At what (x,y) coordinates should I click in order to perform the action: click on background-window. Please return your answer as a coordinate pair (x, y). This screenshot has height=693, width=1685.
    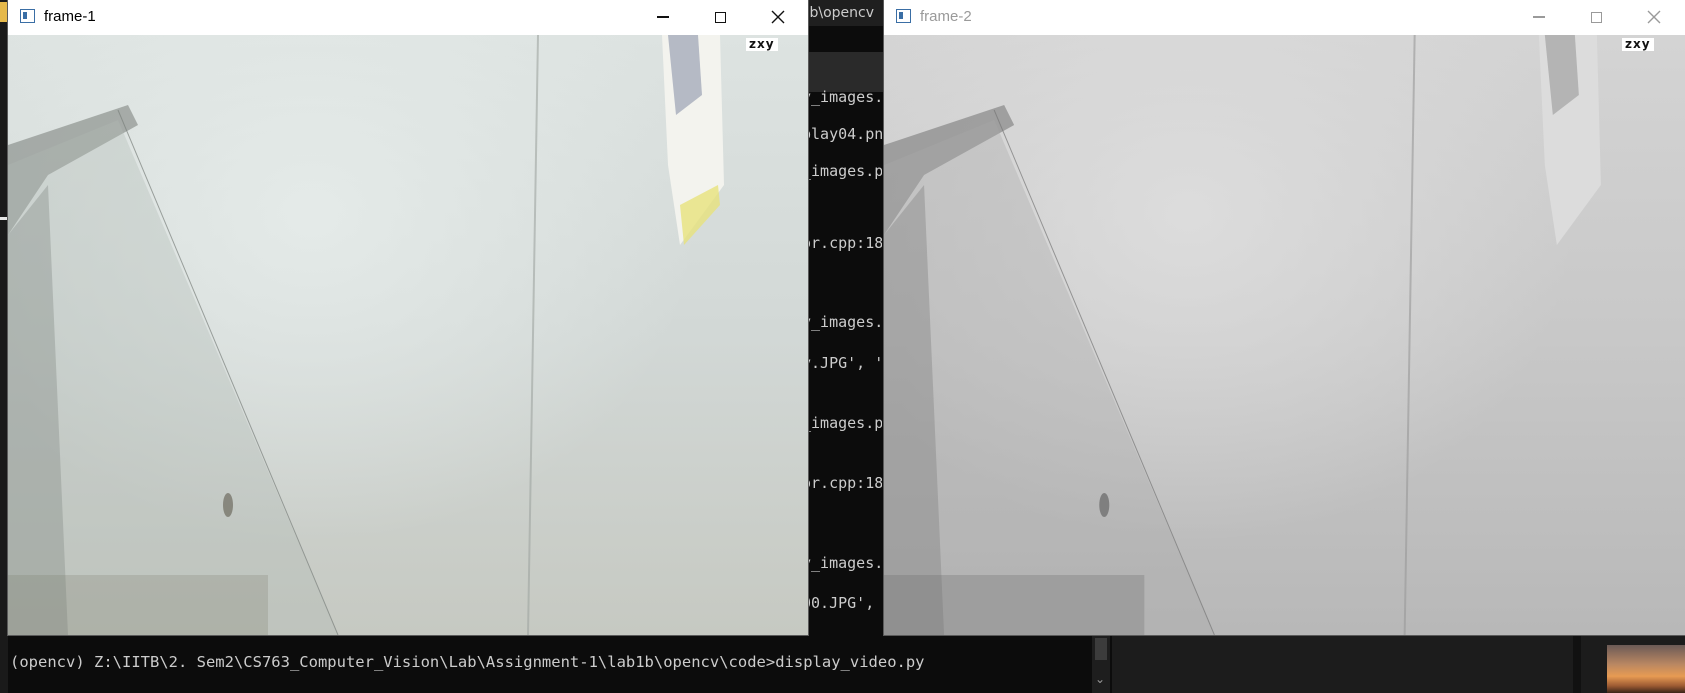
    Looking at the image, I should click on (1398, 663).